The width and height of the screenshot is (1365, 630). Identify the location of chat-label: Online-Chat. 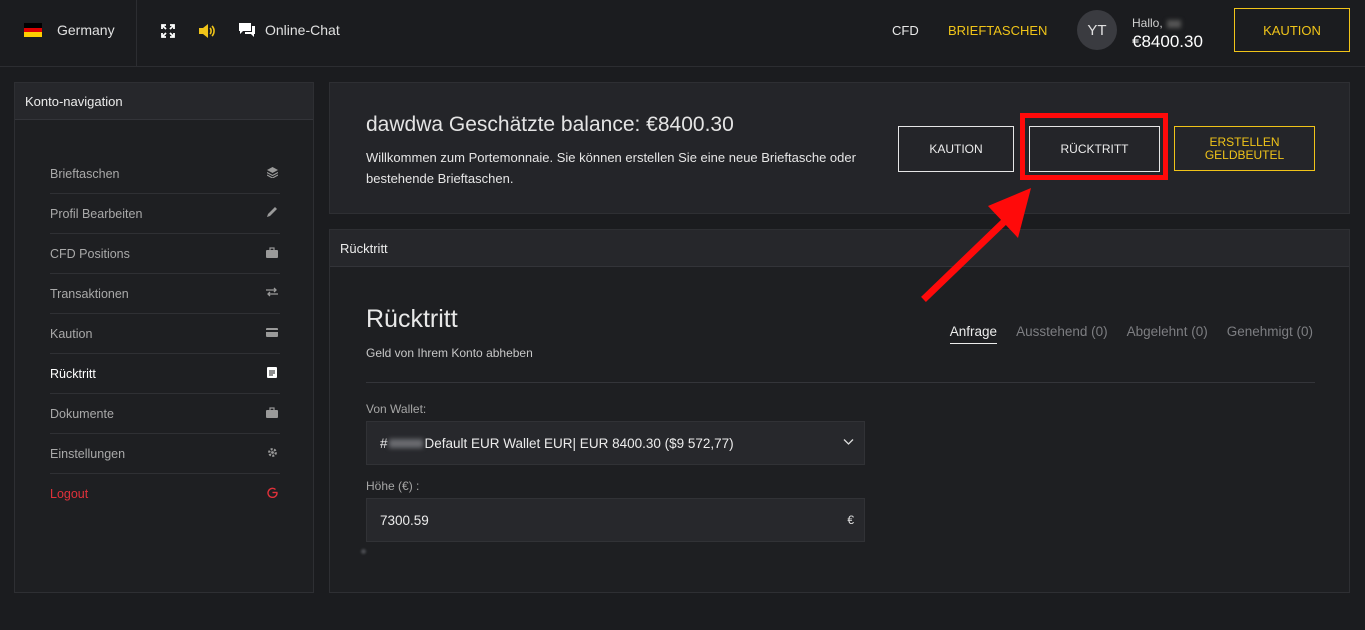
(302, 30).